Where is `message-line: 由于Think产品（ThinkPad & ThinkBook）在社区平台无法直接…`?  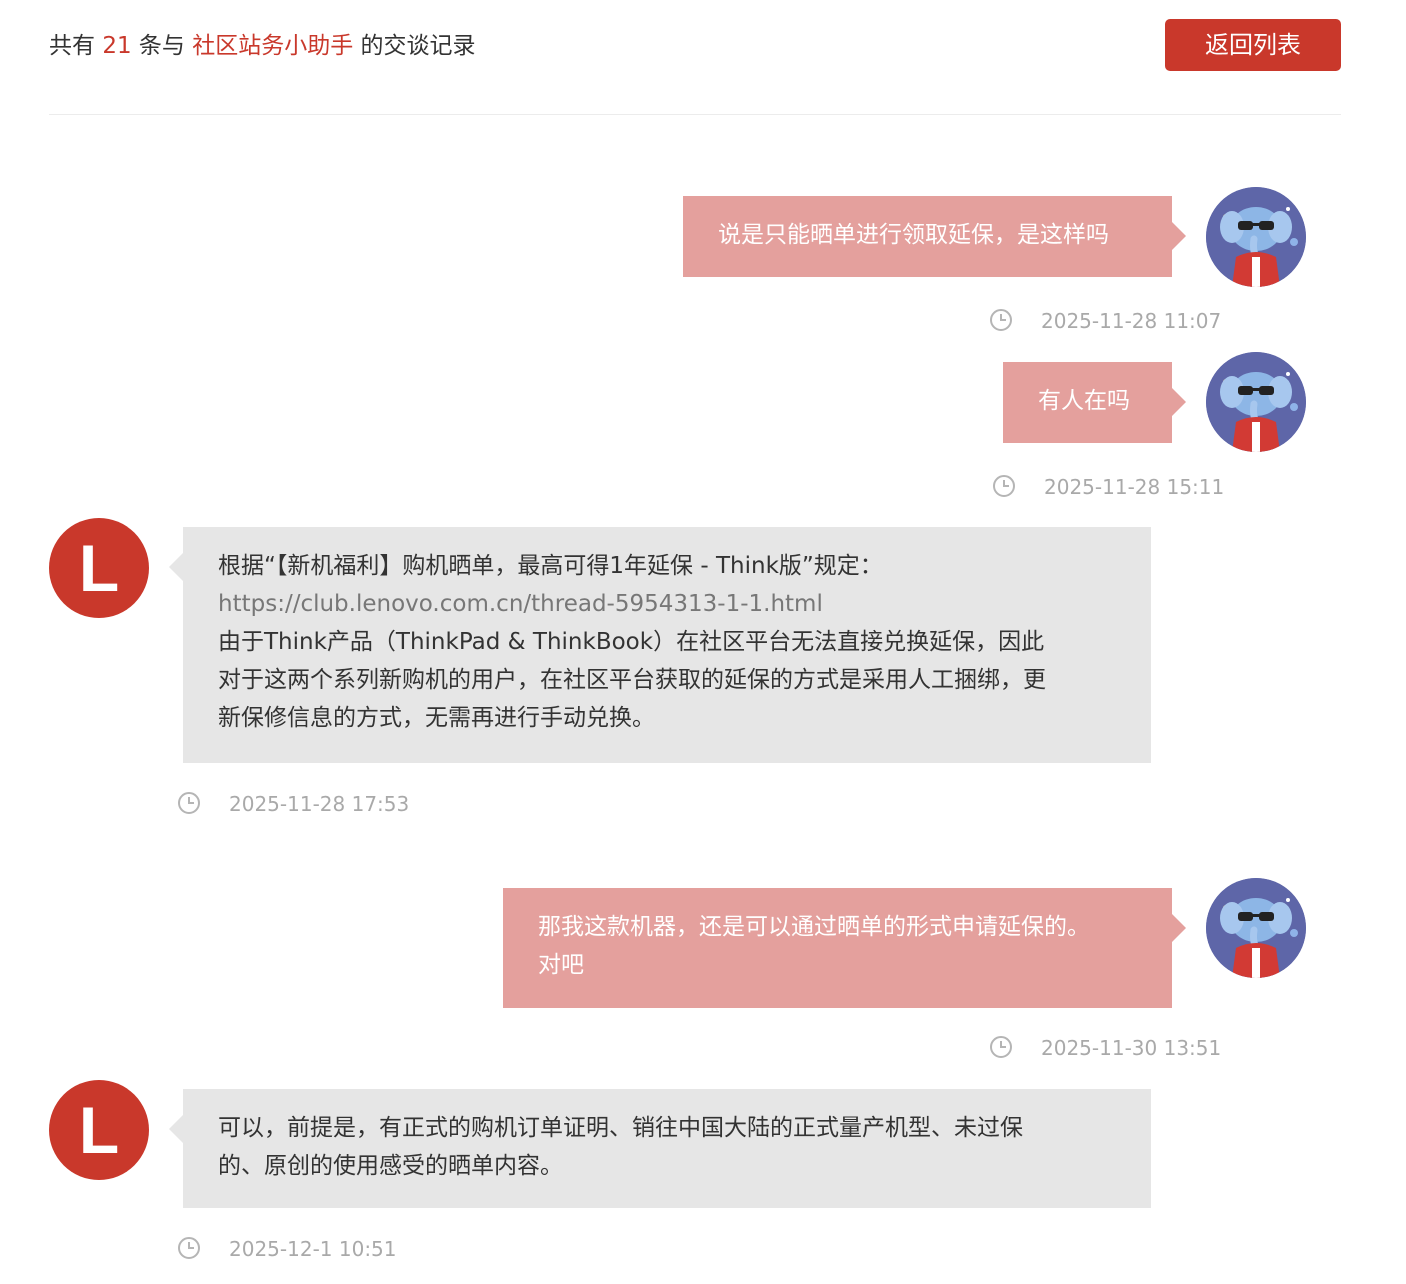
message-line: 由于Think产品（ThinkPad & ThinkBook）在社区平台无法直接… is located at coordinates (631, 642).